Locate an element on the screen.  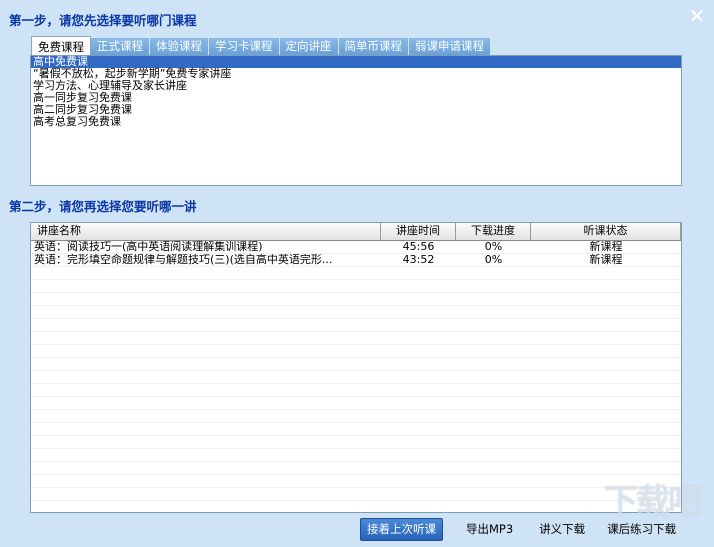
table-row: 英语：阅读技巧一(高中英语阅读理解集训课程) 45:56 0% 新课程 is located at coordinates (356, 247).